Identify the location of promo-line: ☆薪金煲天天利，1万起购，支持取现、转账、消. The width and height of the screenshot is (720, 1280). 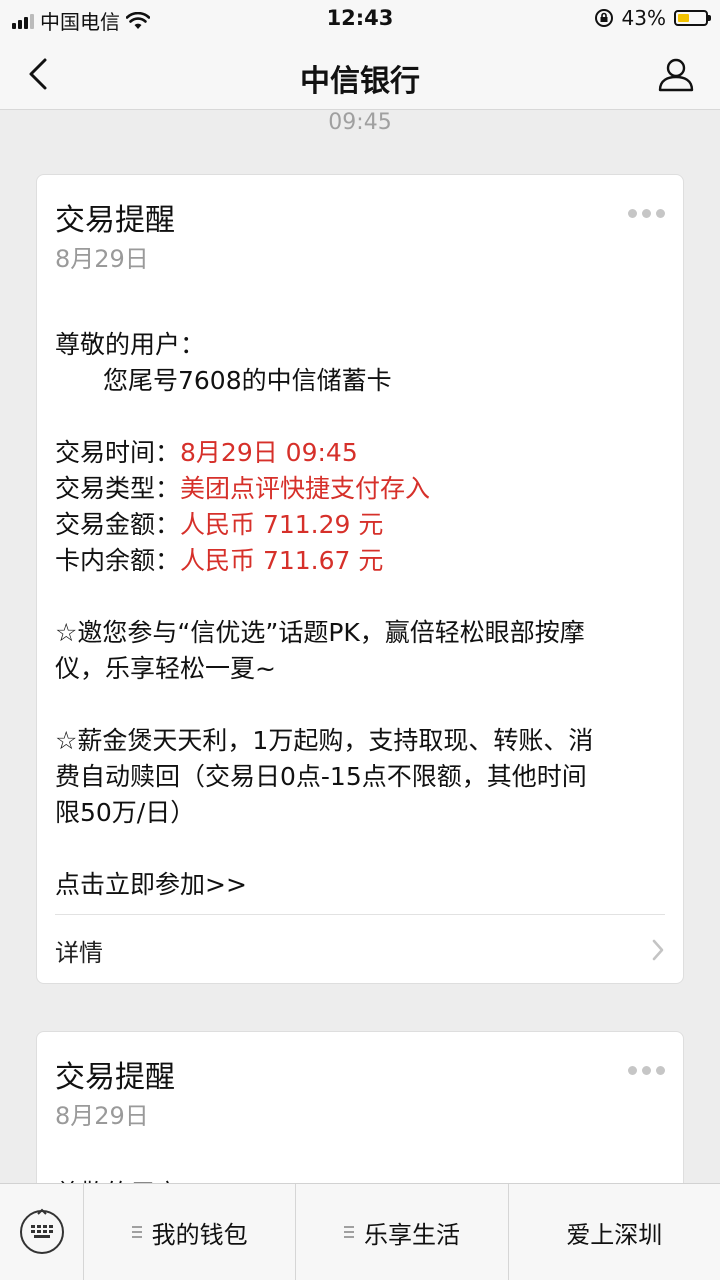
(324, 740).